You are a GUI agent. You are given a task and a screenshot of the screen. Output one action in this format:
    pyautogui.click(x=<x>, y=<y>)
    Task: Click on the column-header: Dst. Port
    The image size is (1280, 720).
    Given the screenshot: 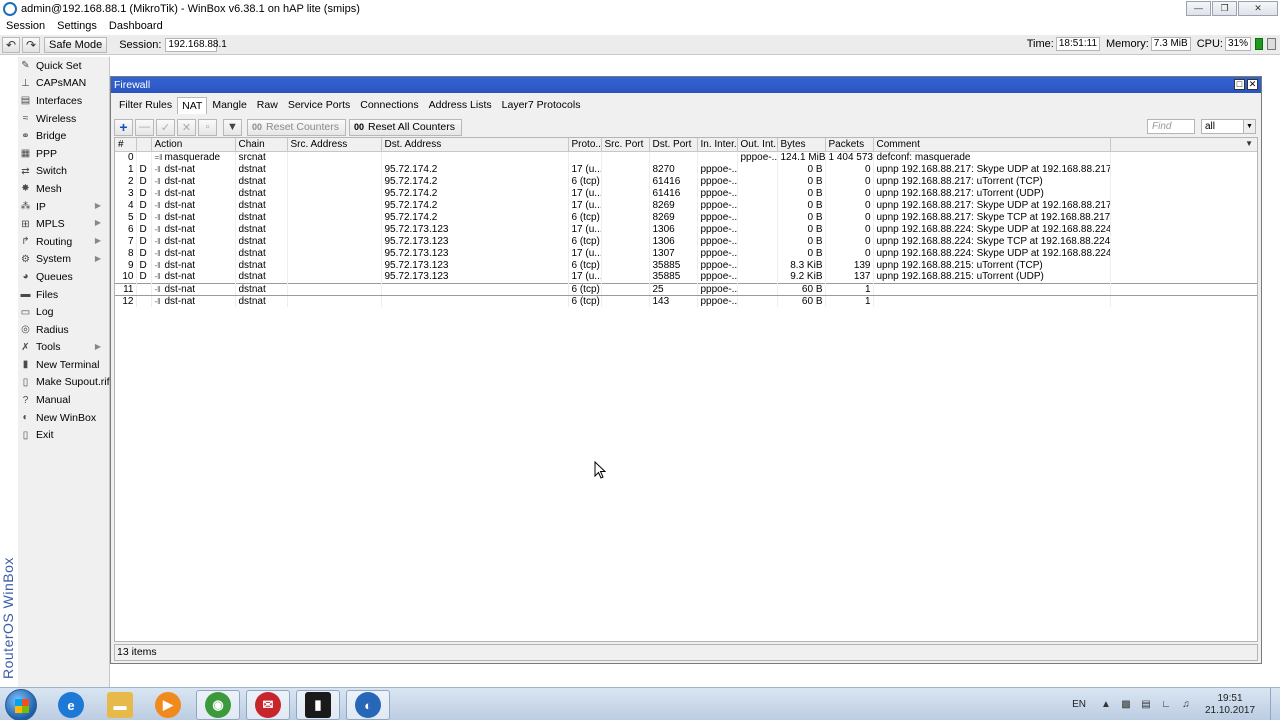 What is the action you would take?
    pyautogui.click(x=673, y=145)
    